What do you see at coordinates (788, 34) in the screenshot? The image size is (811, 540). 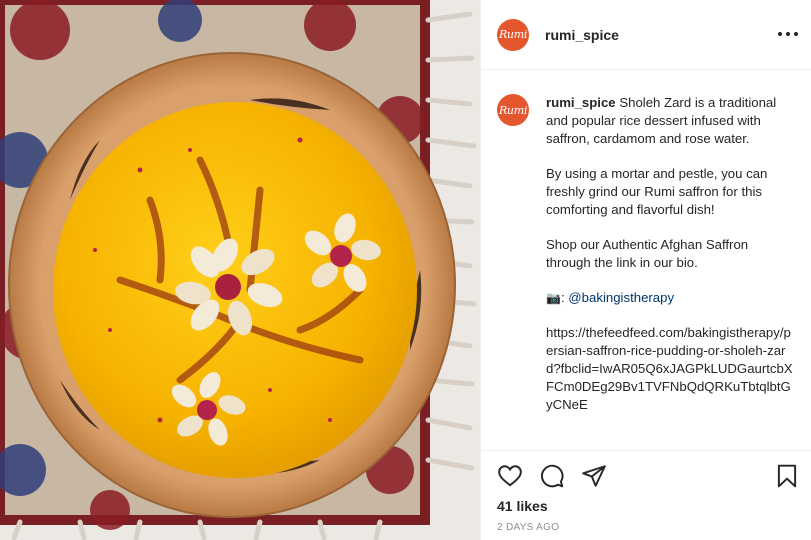 I see `more-options-icon` at bounding box center [788, 34].